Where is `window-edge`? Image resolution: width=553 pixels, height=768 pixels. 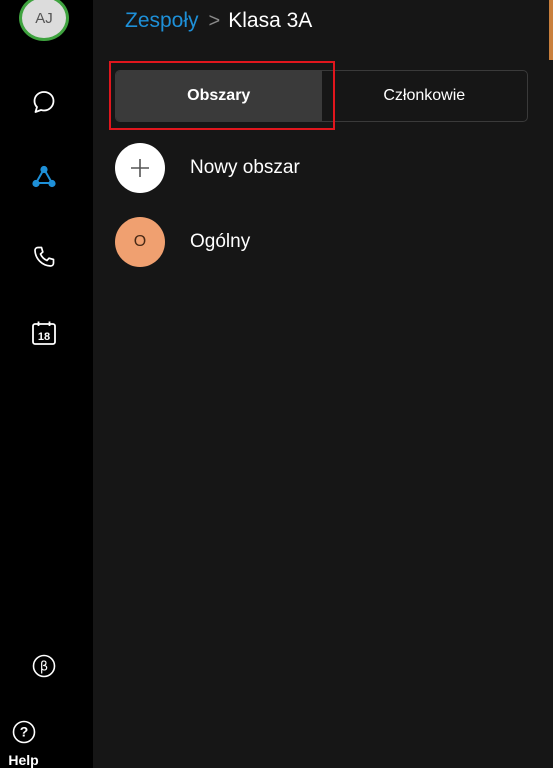
window-edge is located at coordinates (551, 30).